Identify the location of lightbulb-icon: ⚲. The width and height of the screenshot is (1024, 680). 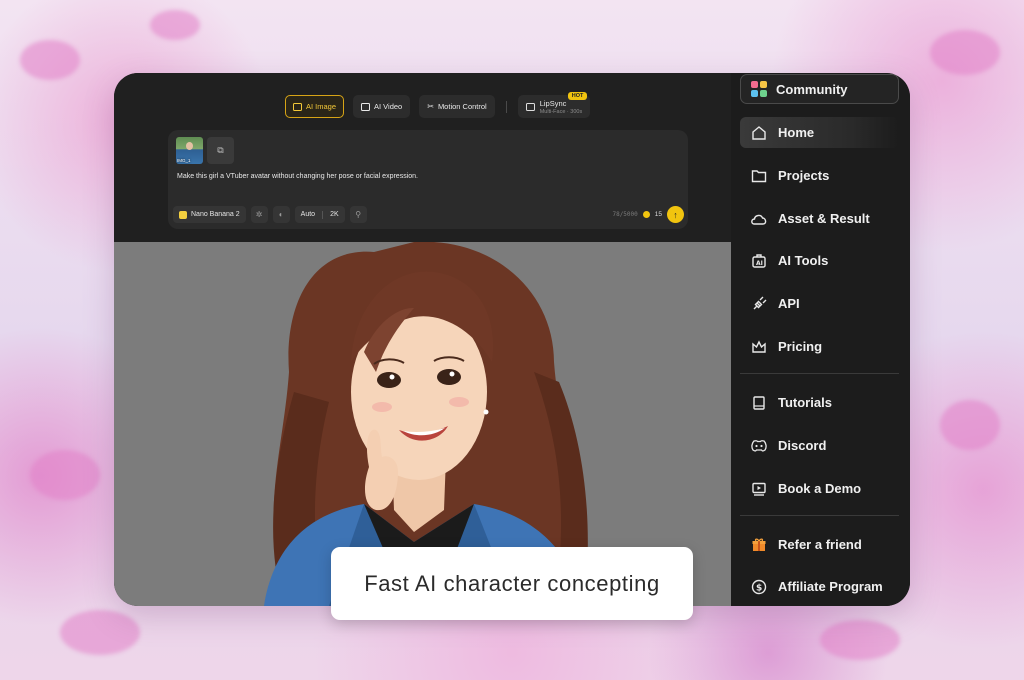
(358, 214).